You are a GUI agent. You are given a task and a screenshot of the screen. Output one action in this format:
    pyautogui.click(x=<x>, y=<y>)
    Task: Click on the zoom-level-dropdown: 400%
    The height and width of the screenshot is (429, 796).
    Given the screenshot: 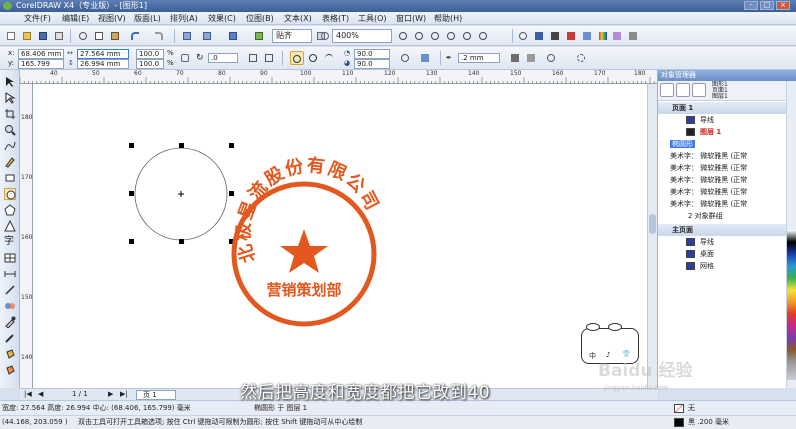 What is the action you would take?
    pyautogui.click(x=362, y=36)
    